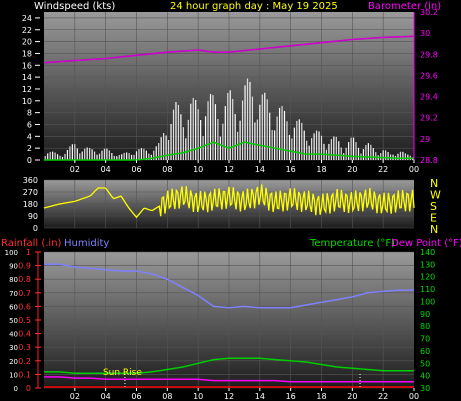 The height and width of the screenshot is (401, 461). I want to click on wind-speed-tick-label: 0, so click(29, 160).